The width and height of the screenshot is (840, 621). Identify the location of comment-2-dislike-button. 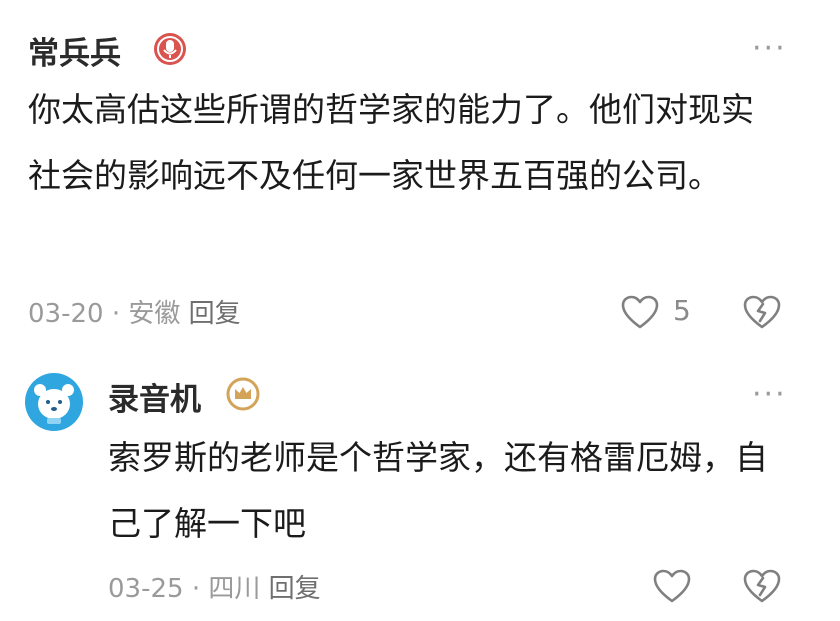
(762, 586).